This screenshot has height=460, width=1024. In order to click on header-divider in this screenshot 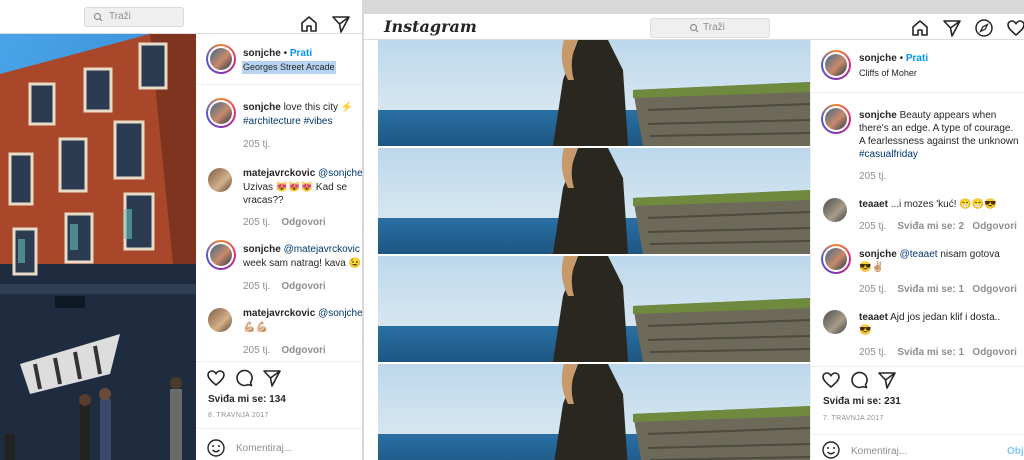, I will do `click(279, 84)`.